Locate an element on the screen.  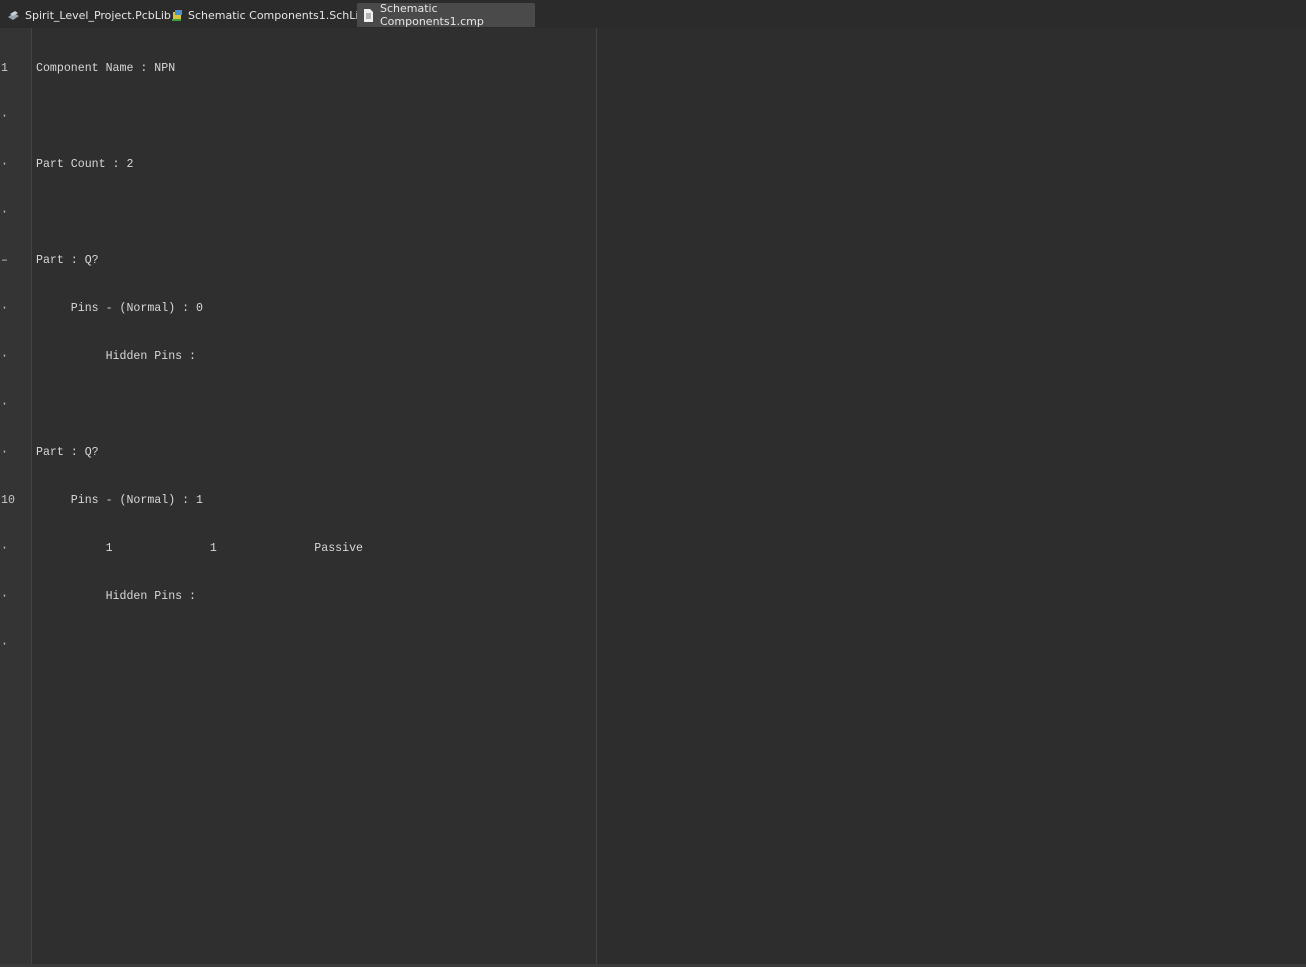
code-line: 1 1 Passive is located at coordinates (199, 548).